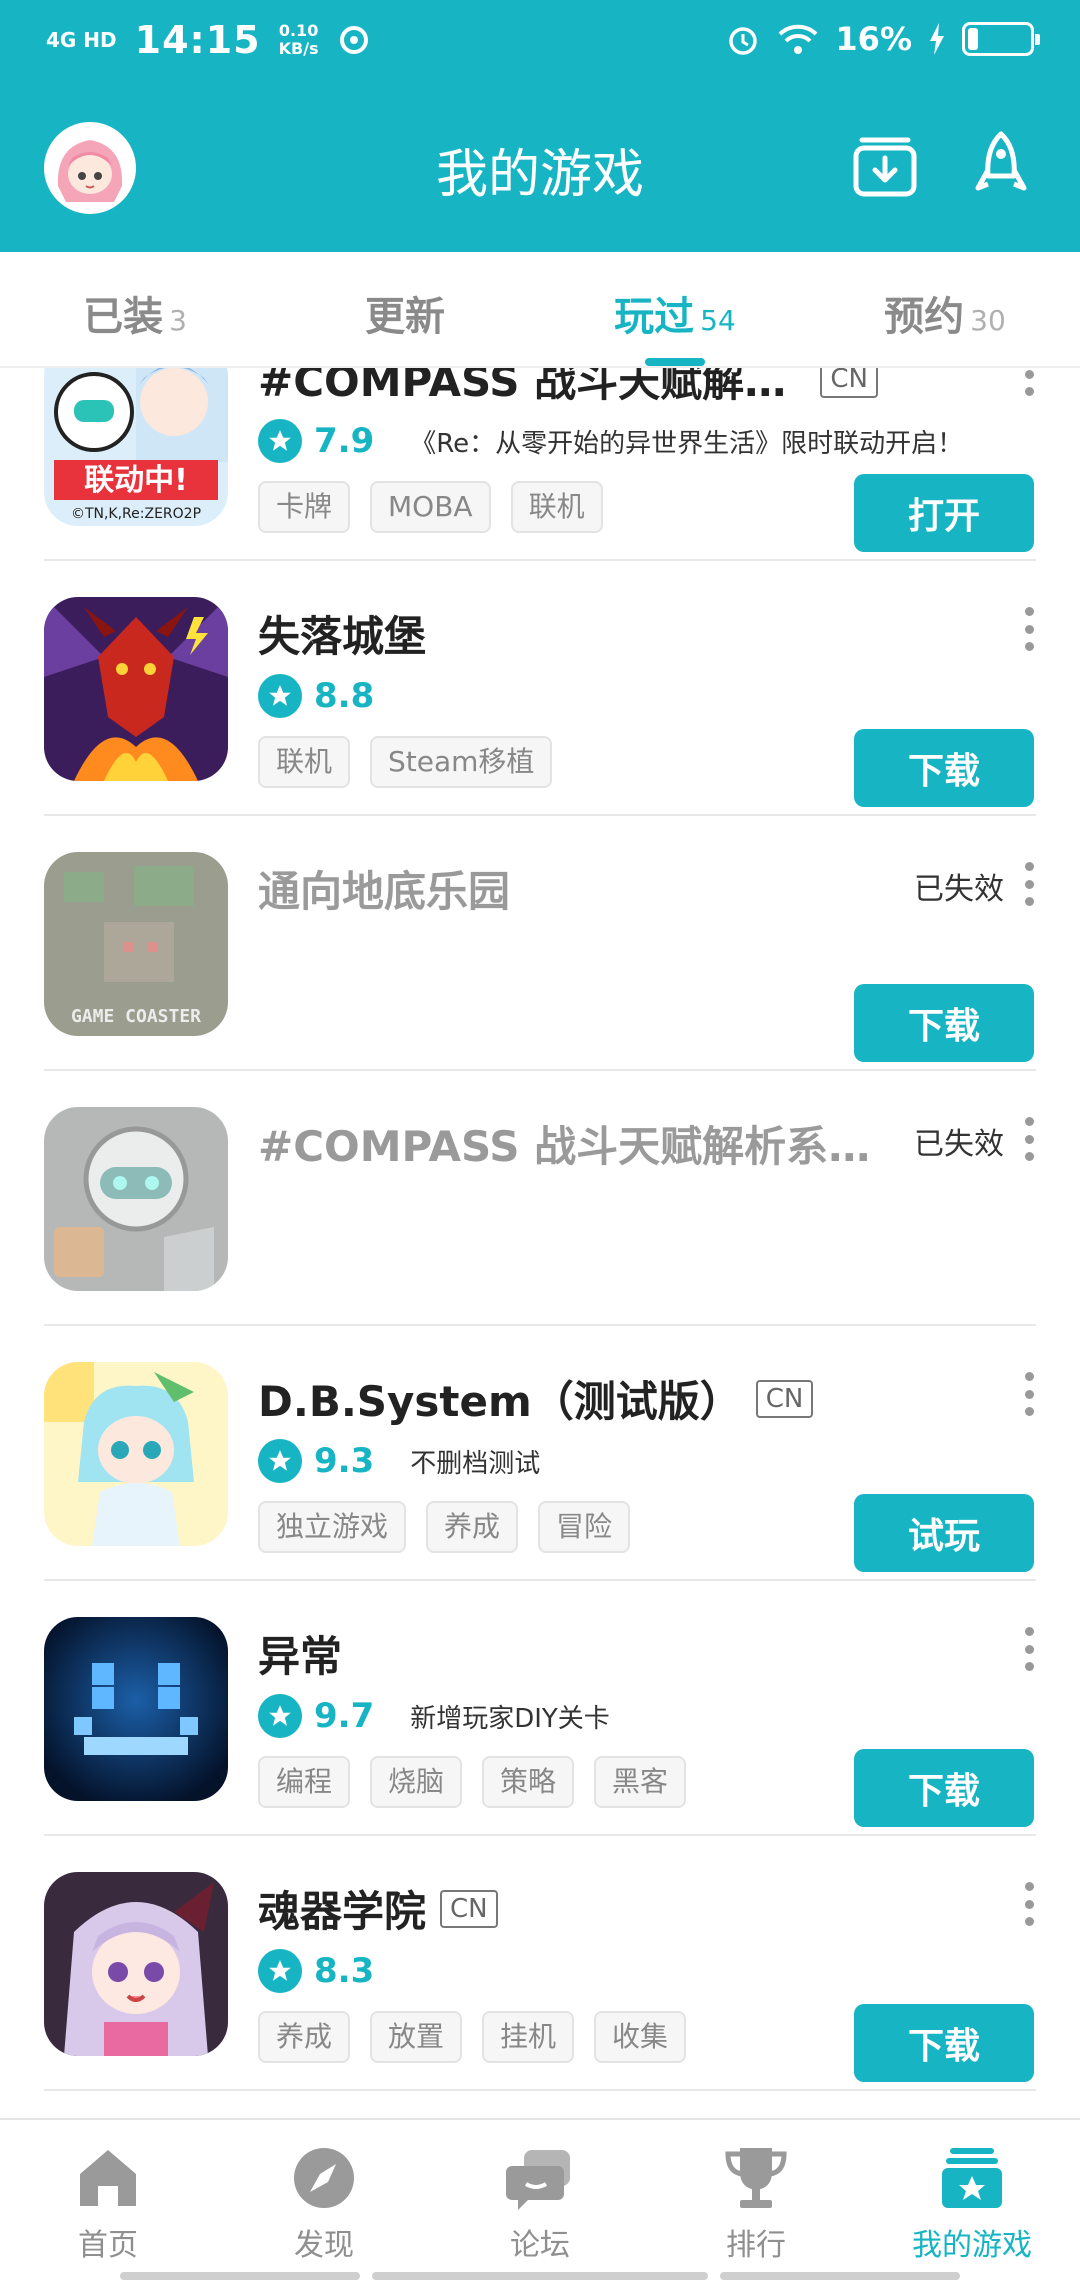  What do you see at coordinates (972, 2245) in the screenshot?
I see `nav-label: 我的游戏` at bounding box center [972, 2245].